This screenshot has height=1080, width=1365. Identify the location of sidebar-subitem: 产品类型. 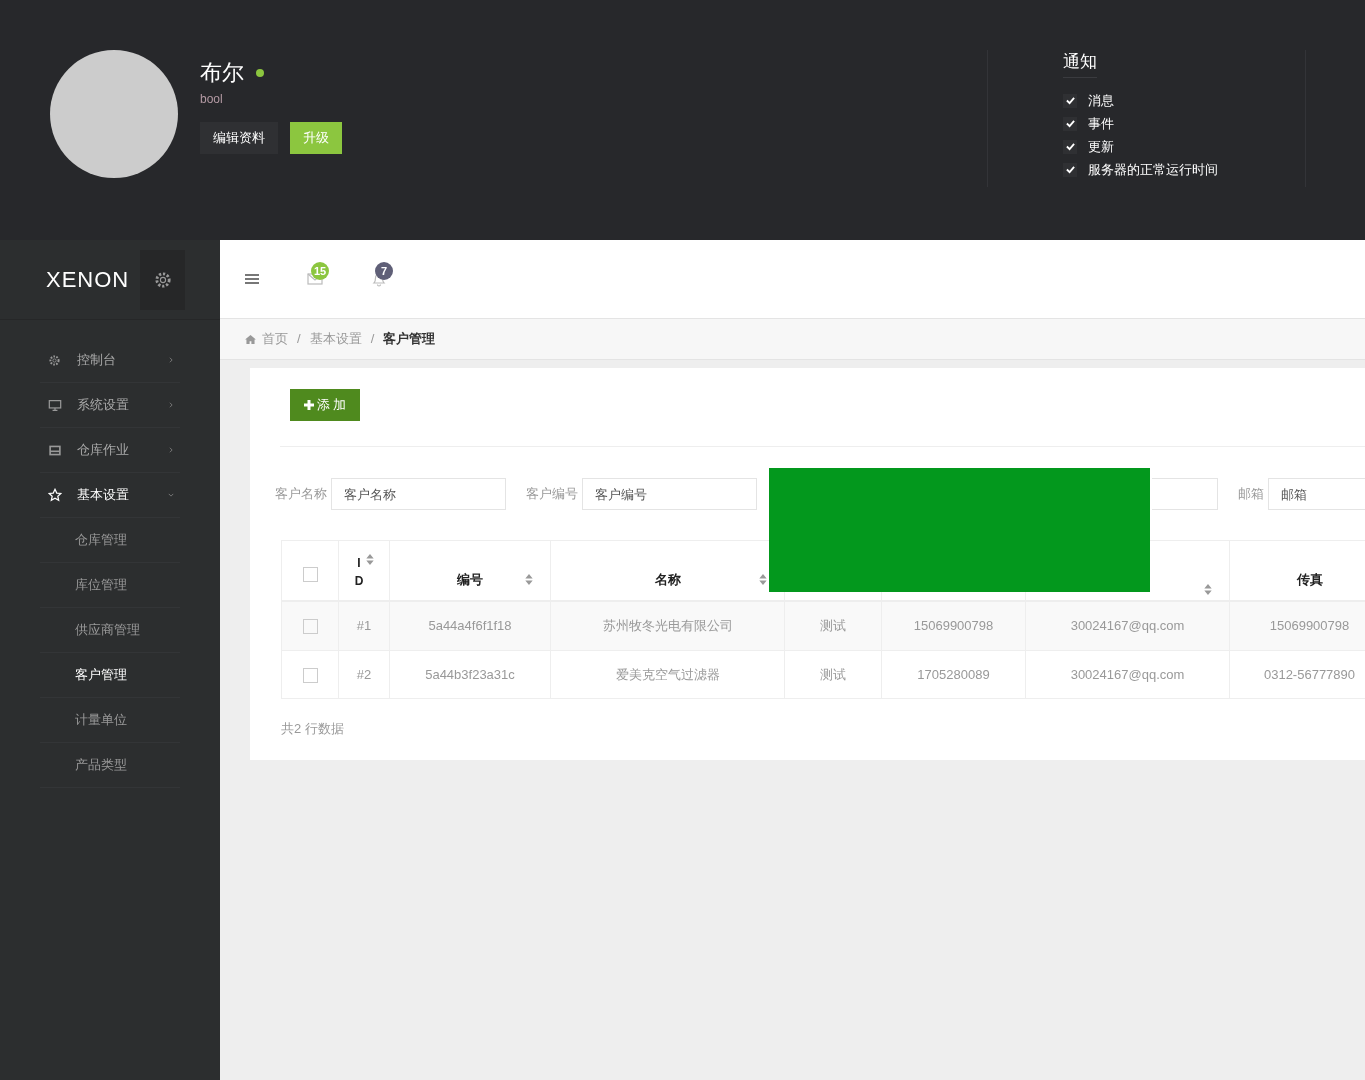
(110, 765).